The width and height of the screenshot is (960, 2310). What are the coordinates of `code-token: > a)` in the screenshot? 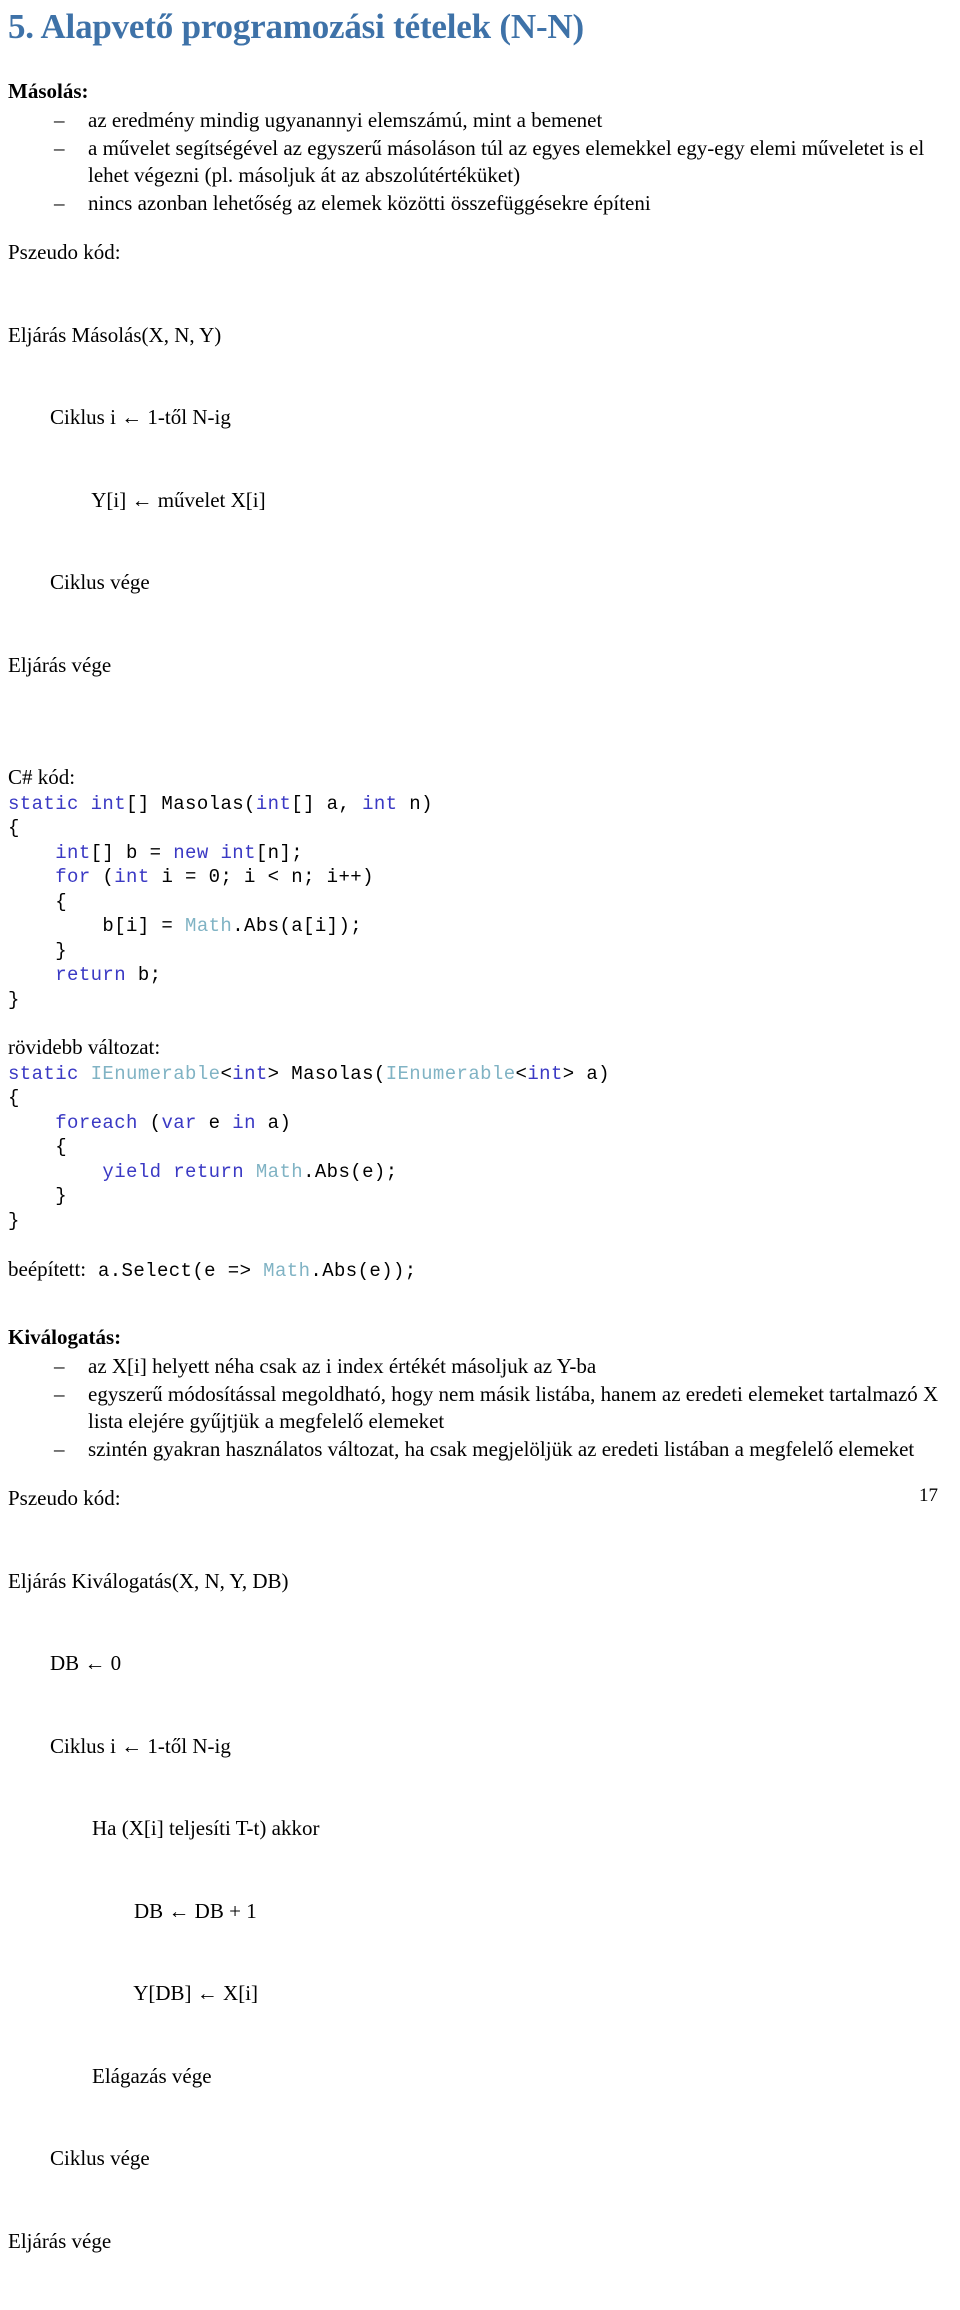 It's located at (586, 1074).